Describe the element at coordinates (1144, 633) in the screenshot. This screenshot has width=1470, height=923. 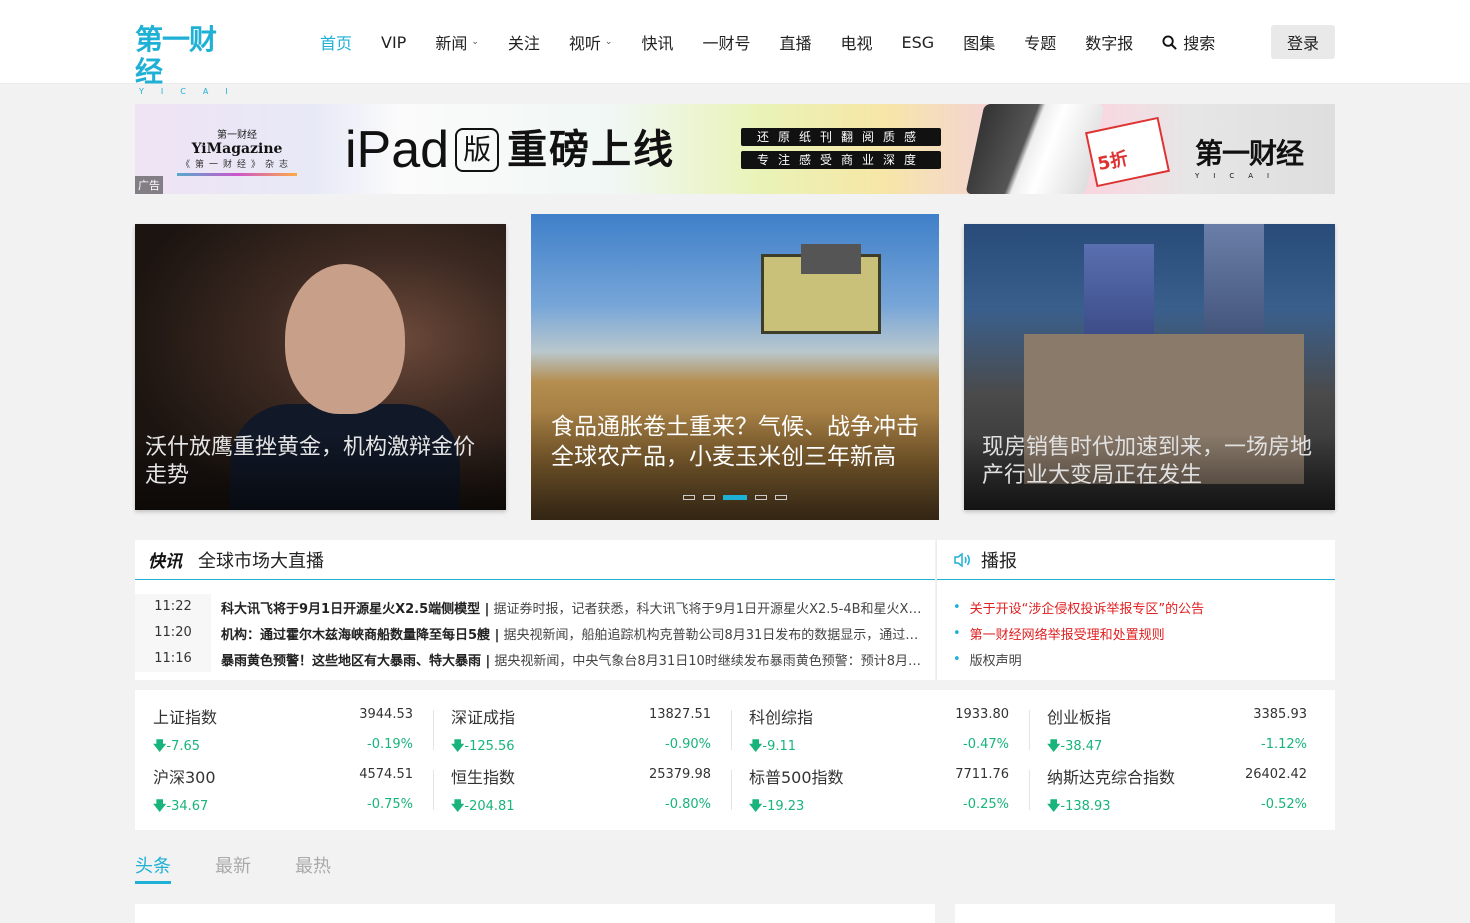
I see `broadcast-item: 第一财经网络举报受理和处置规则` at that location.